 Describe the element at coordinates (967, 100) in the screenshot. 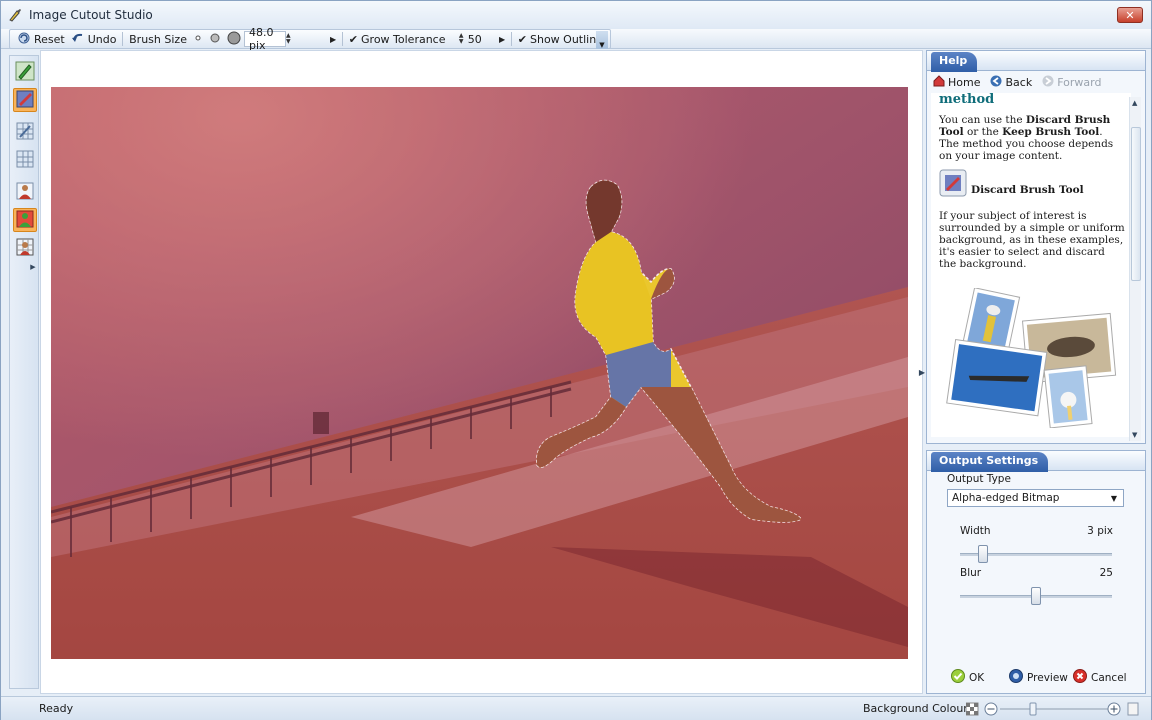

I see `help-heading: method` at that location.